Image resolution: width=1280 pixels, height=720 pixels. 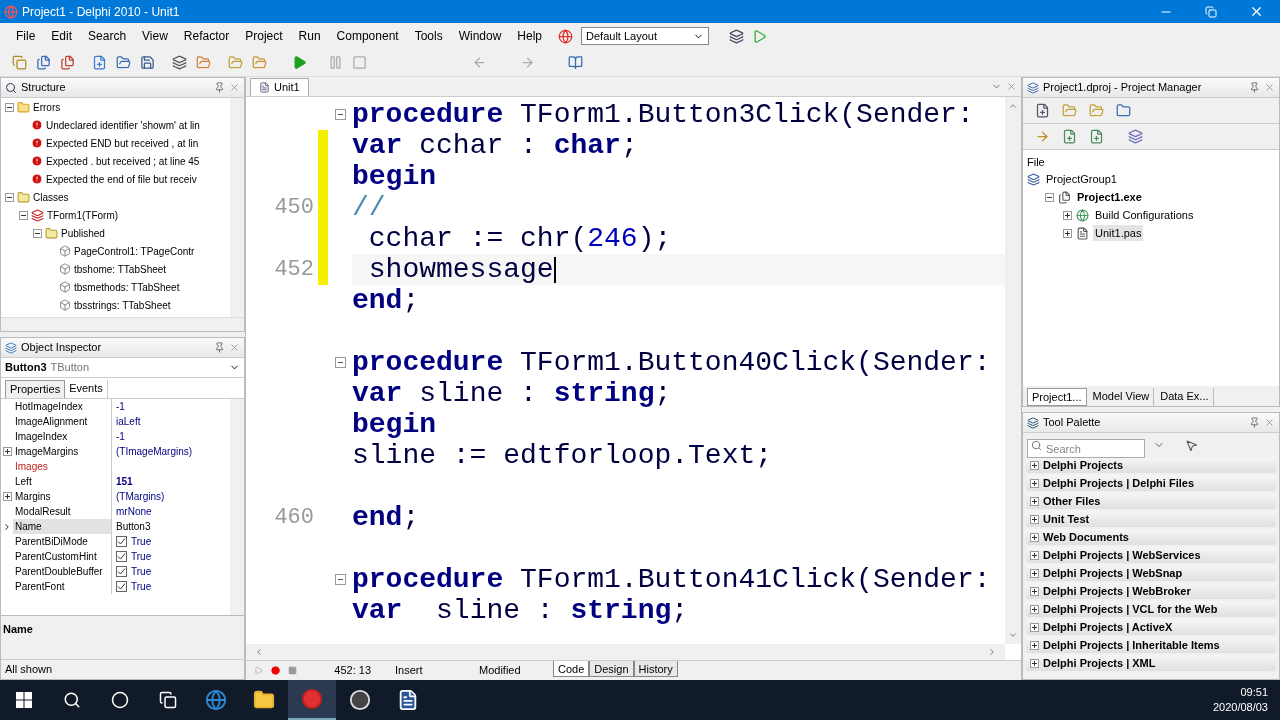 I want to click on property-value: (TMargins), so click(x=140, y=496).